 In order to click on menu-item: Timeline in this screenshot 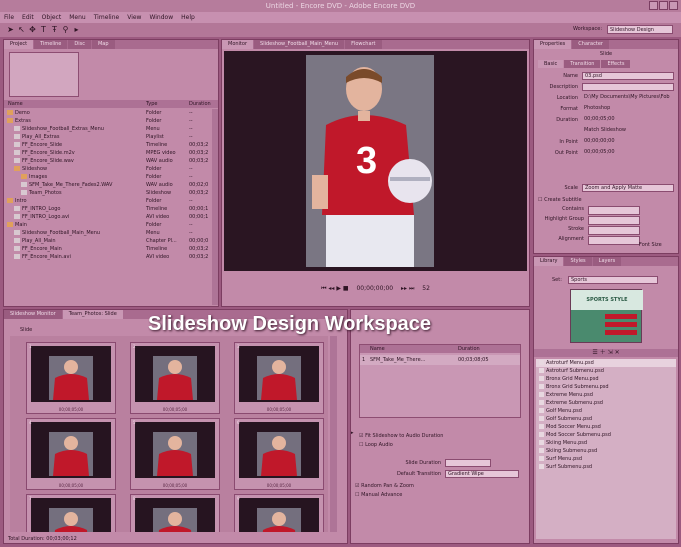, I will do `click(107, 17)`.